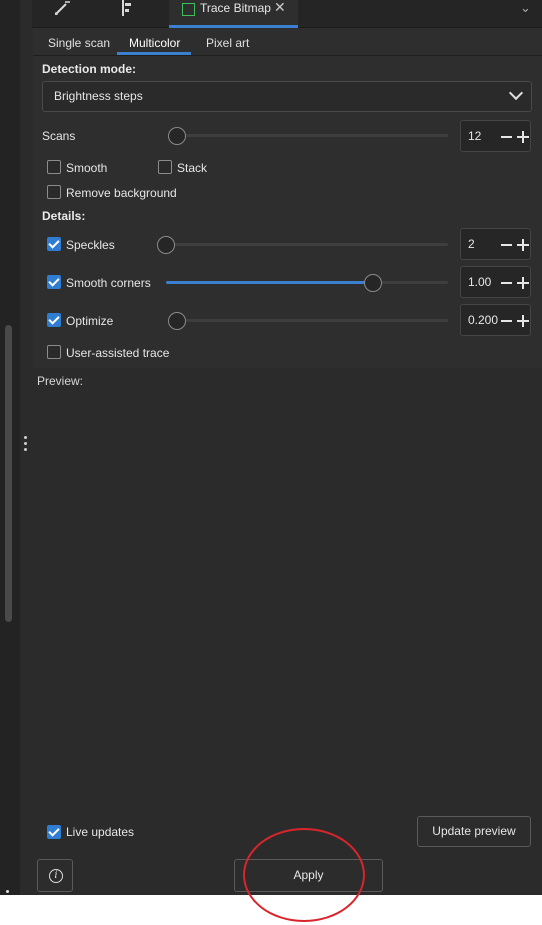  Describe the element at coordinates (108, 283) in the screenshot. I see `smooth-corners-label: Smooth corners` at that location.